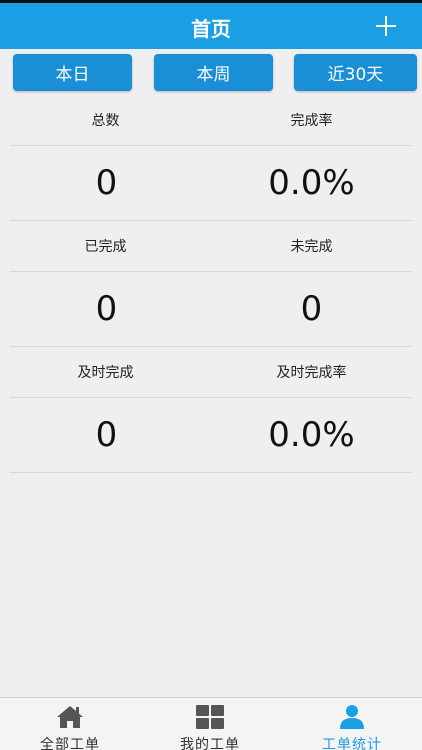 Image resolution: width=422 pixels, height=750 pixels. What do you see at coordinates (352, 717) in the screenshot?
I see `user-icon` at bounding box center [352, 717].